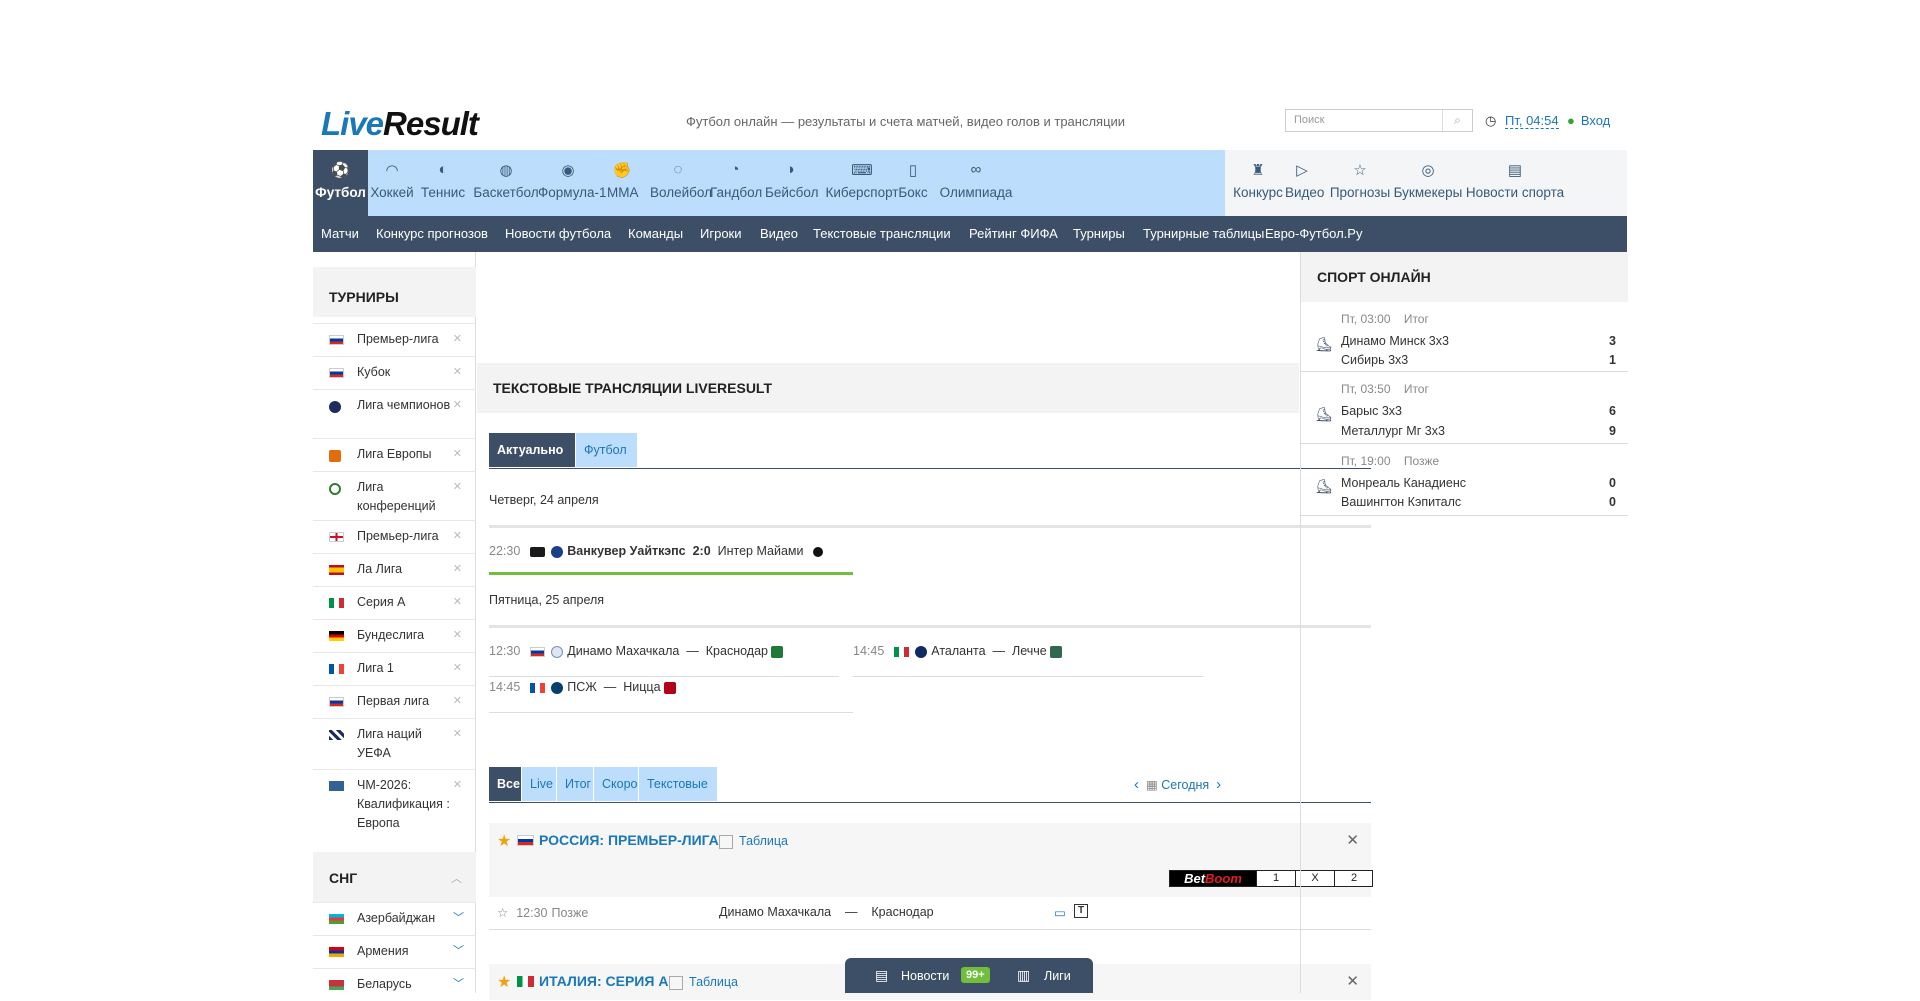  Describe the element at coordinates (340, 233) in the screenshot. I see `subnav-matches: Матчи` at that location.